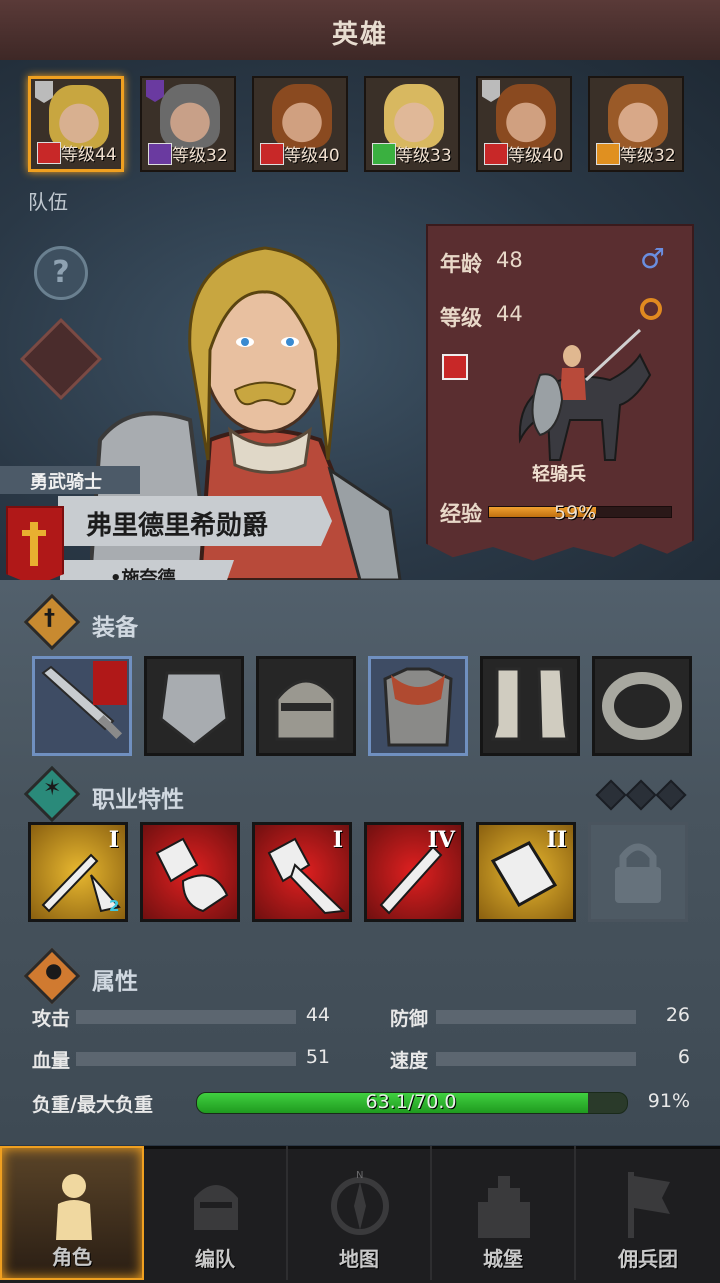  I want to click on trait-slot-3: I, so click(302, 872).